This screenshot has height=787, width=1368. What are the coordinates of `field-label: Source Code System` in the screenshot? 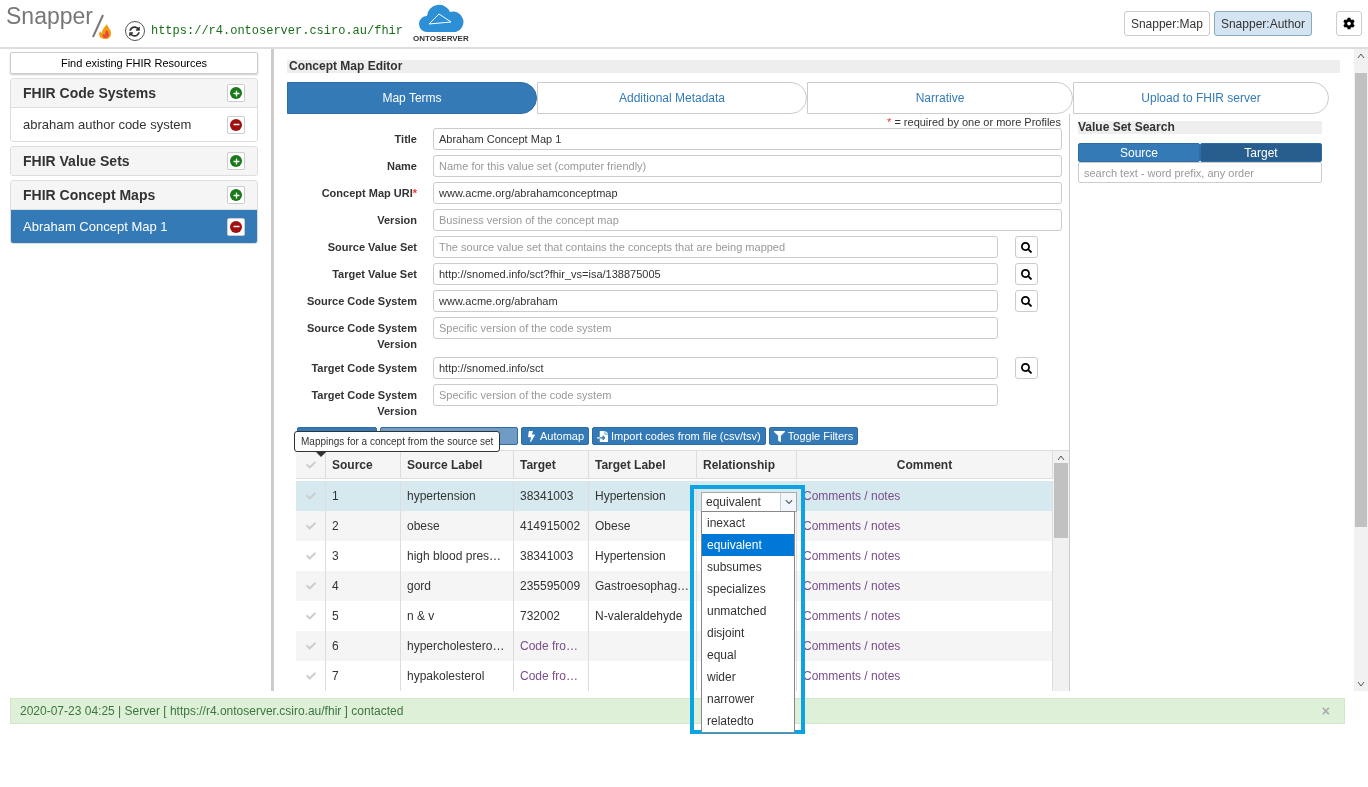 It's located at (361, 301).